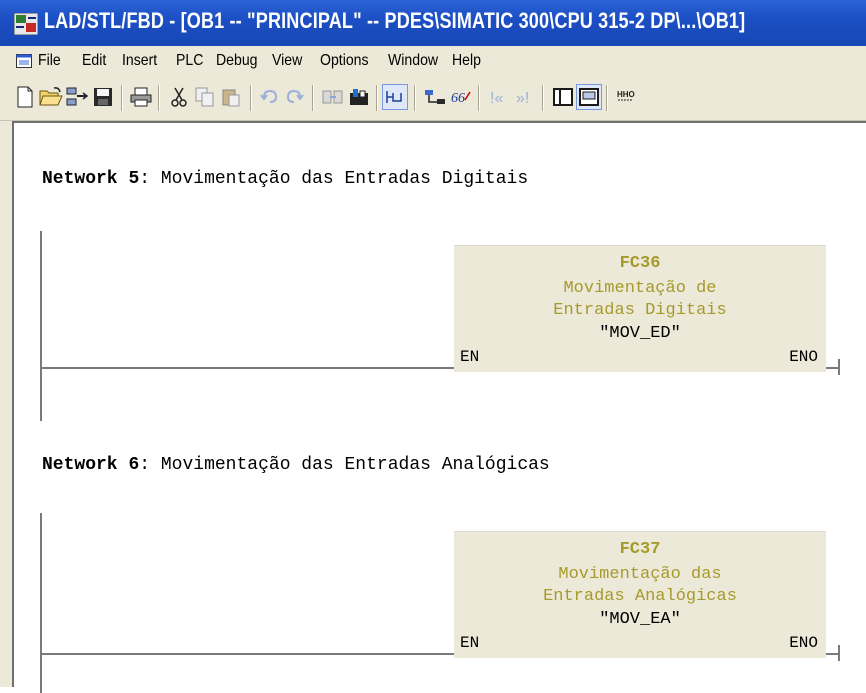  I want to click on network-number: 6, so click(134, 465).